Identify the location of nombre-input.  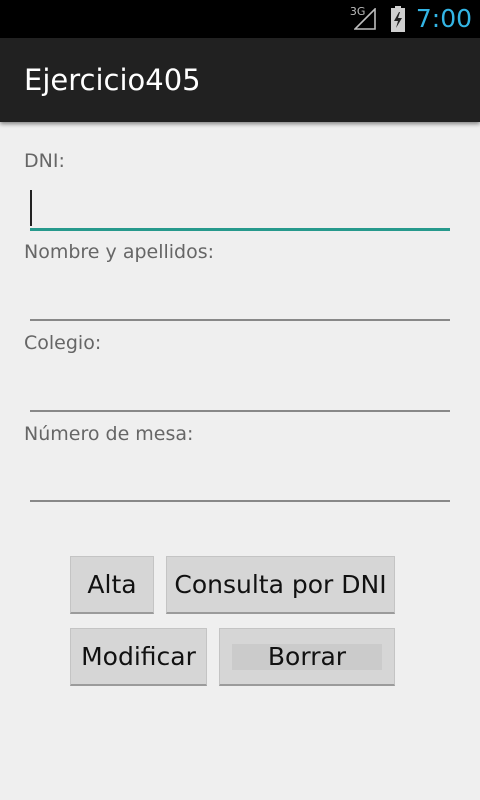
(240, 300).